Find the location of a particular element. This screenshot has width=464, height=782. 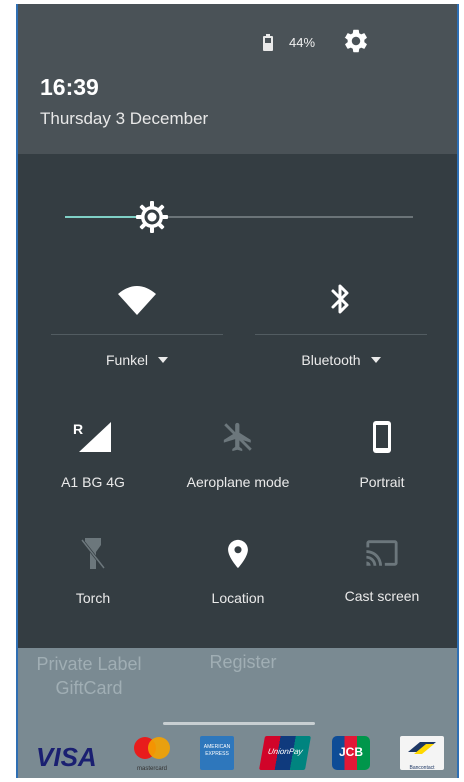

wifi-dropdown: Funkel is located at coordinates (137, 361).